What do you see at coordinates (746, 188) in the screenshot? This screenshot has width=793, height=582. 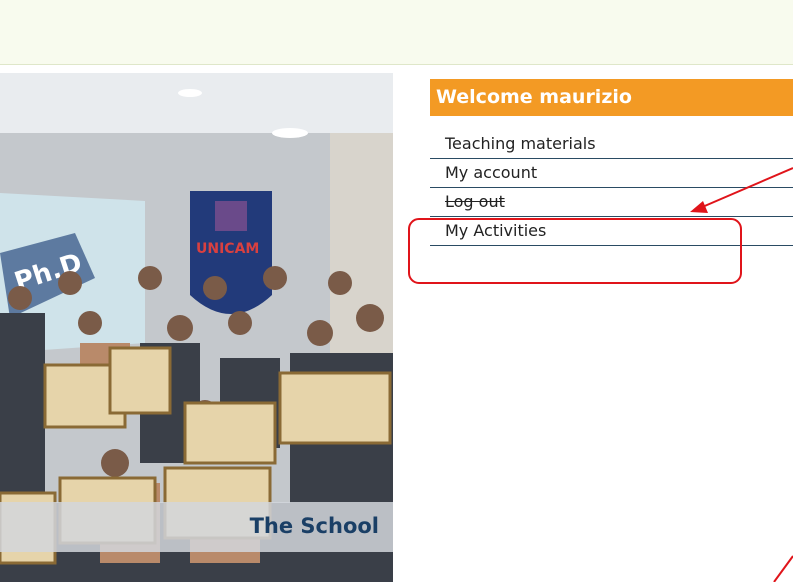 I see `pointer-arrow-line` at bounding box center [746, 188].